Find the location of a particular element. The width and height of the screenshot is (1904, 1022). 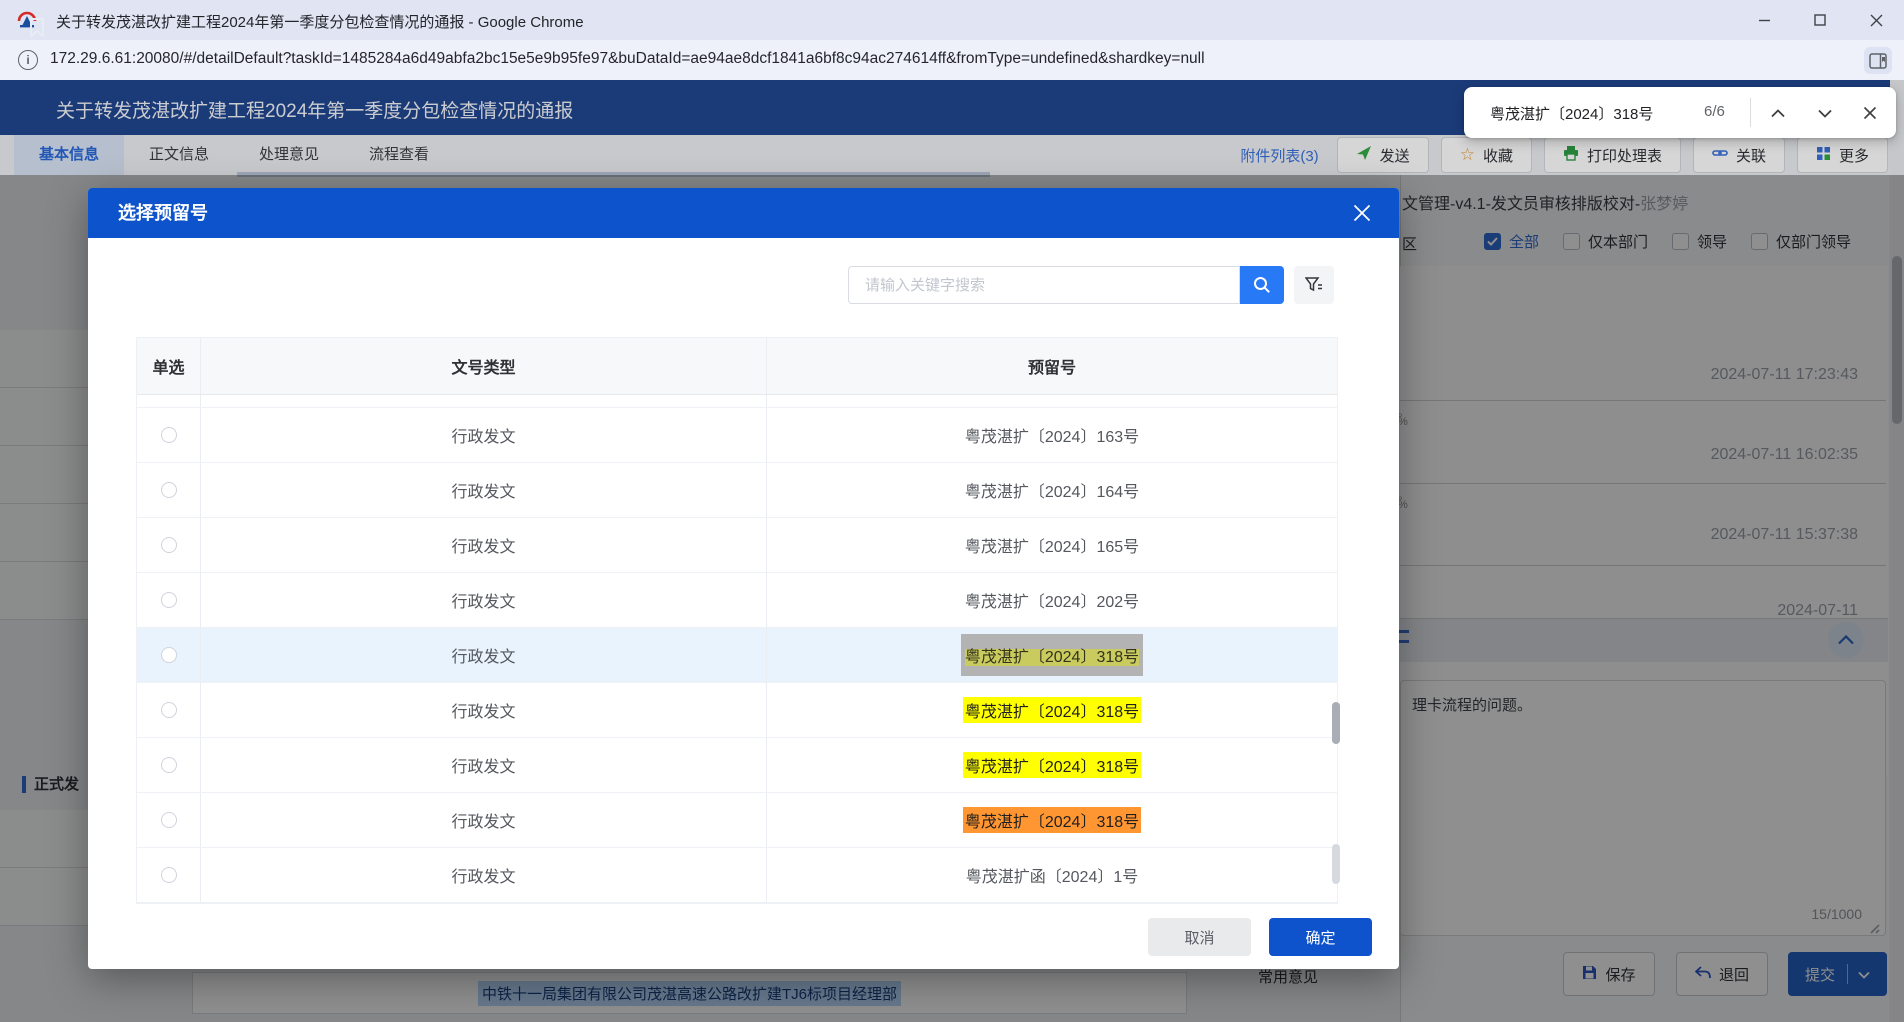

table-row: 行政发文 粤茂湛扩〔2024〕165号 is located at coordinates (737, 545).